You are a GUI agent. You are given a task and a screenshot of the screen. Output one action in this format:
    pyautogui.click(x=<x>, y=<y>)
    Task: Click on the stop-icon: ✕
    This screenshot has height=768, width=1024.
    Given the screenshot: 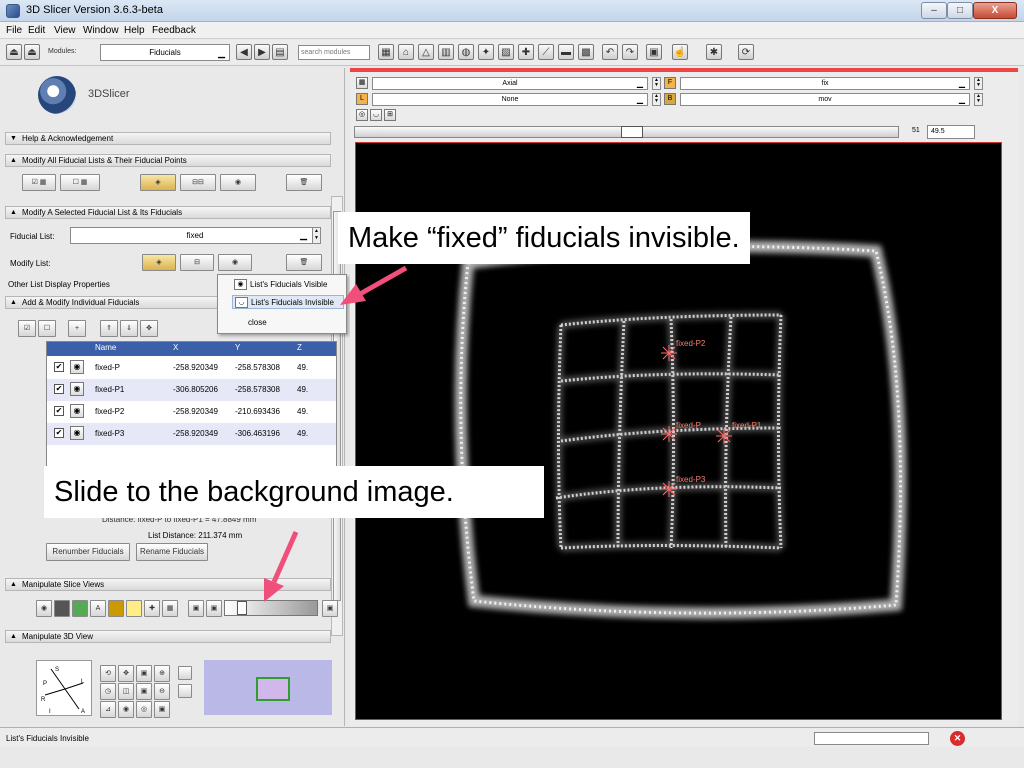 What is the action you would take?
    pyautogui.click(x=957, y=738)
    